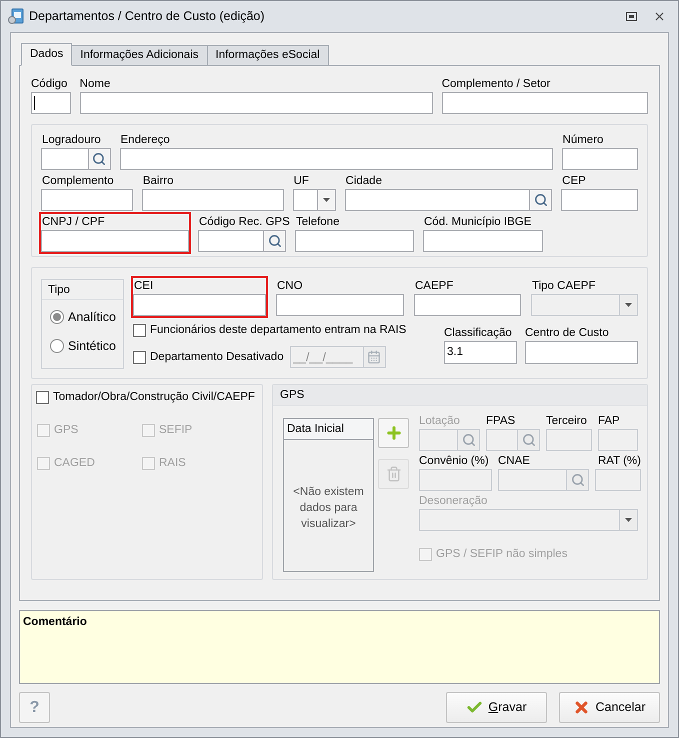  I want to click on checkbox-label: RAIS, so click(172, 463).